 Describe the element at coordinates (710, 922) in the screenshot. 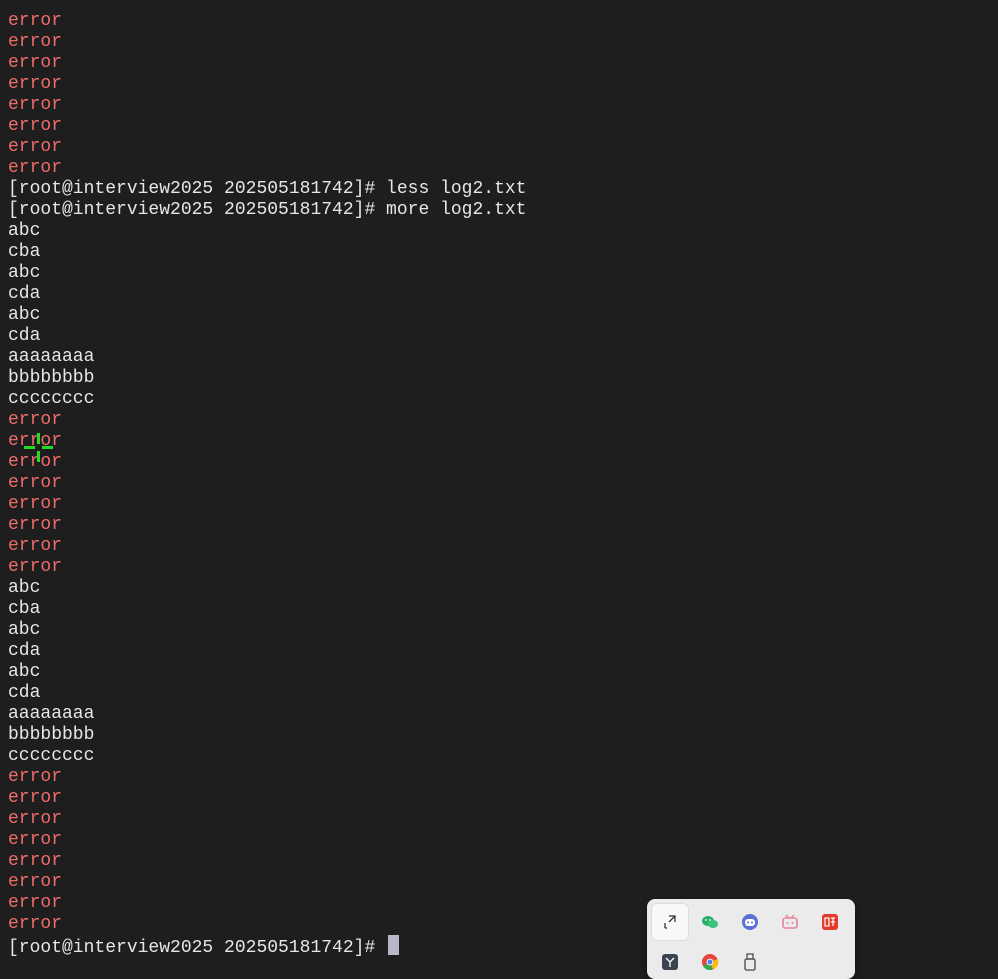

I see `wechat-icon` at that location.